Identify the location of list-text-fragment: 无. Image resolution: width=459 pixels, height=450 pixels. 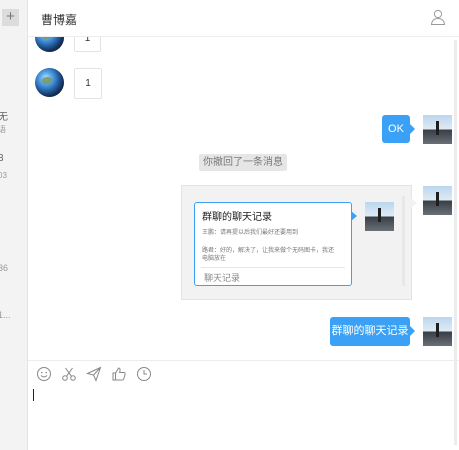
(4, 115).